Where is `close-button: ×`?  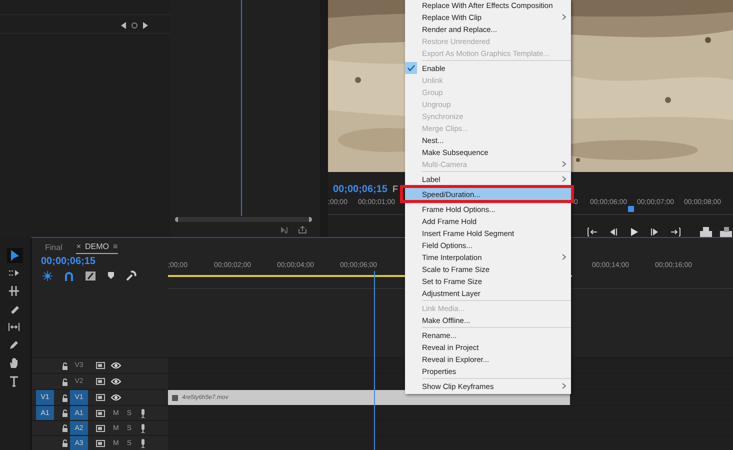 close-button: × is located at coordinates (79, 246).